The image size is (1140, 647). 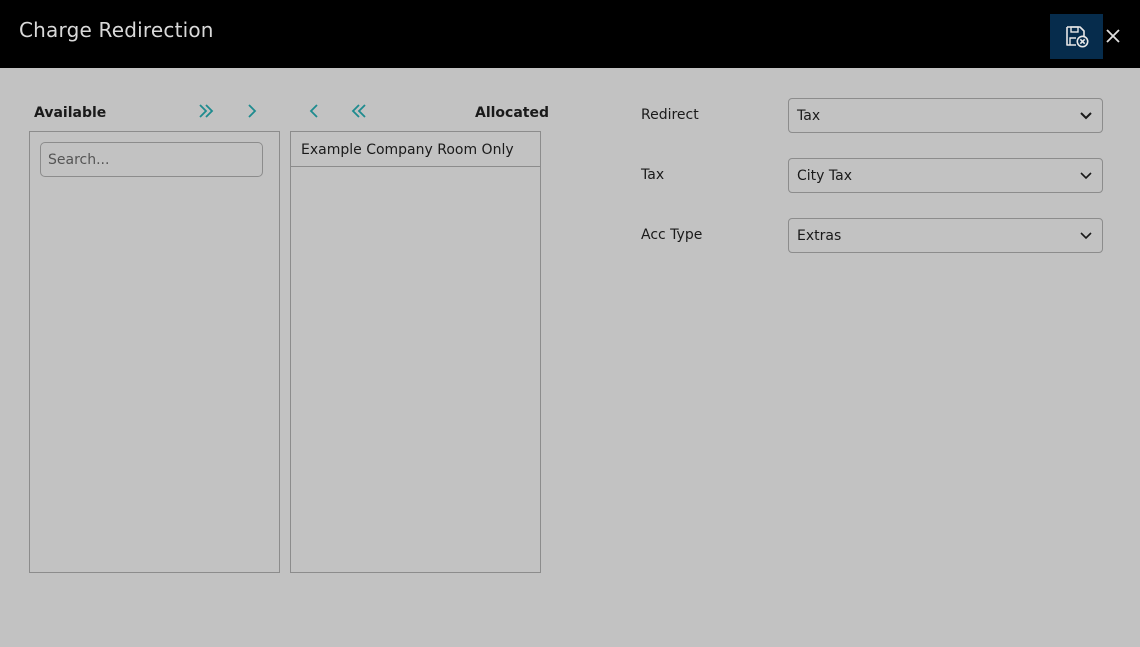 I want to click on redirect-value: Tax, so click(x=809, y=116).